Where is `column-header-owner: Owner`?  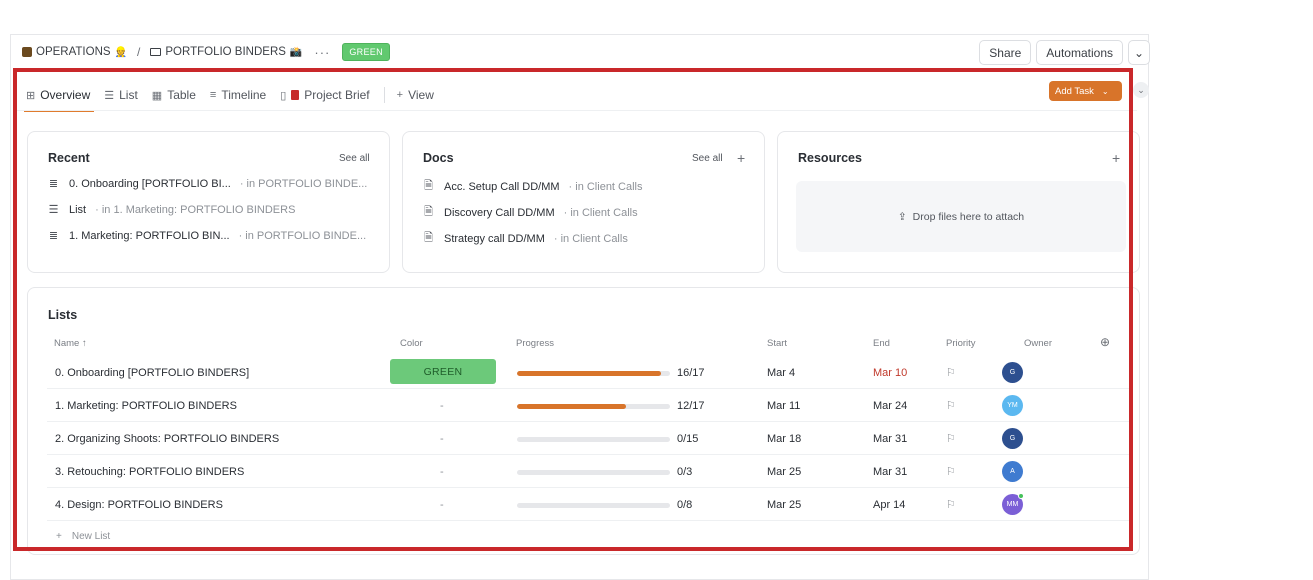
column-header-owner: Owner is located at coordinates (1038, 343).